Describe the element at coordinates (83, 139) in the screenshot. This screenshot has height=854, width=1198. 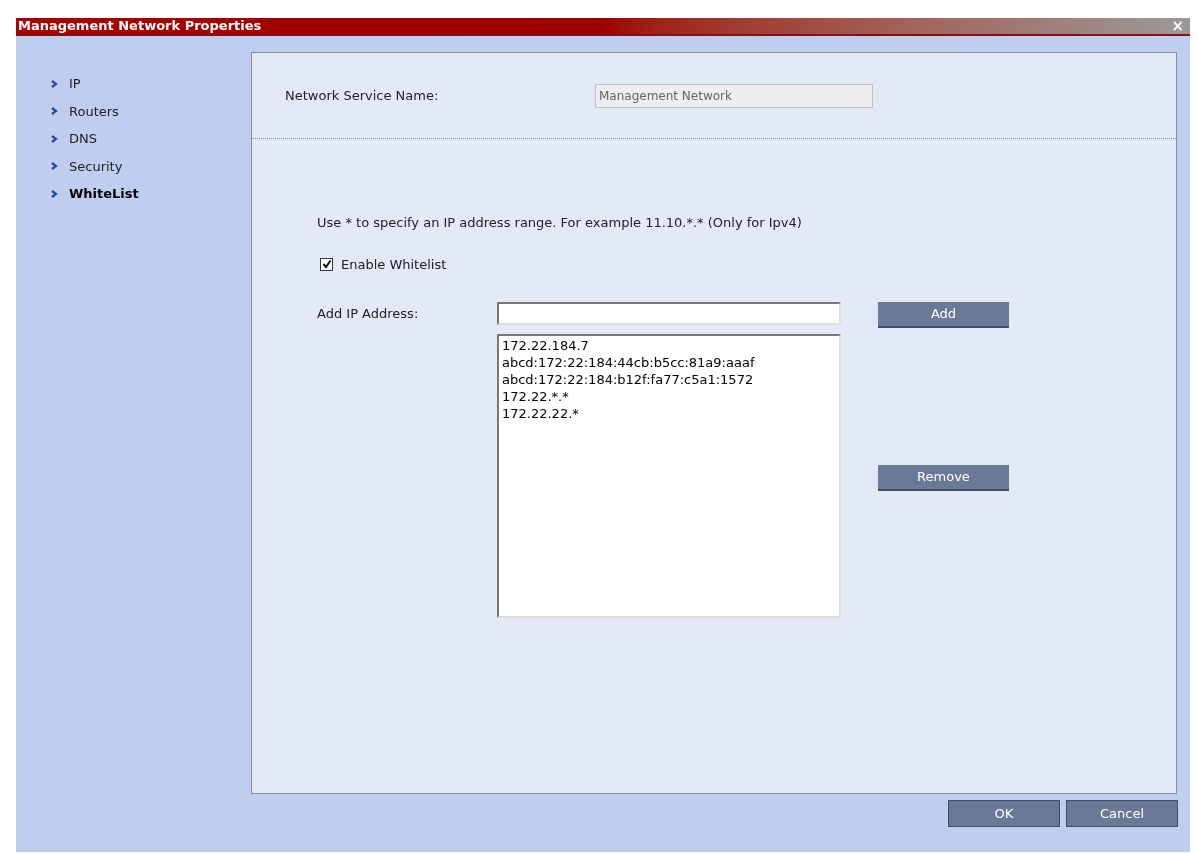
I see `sidebar-item: DNS` at that location.